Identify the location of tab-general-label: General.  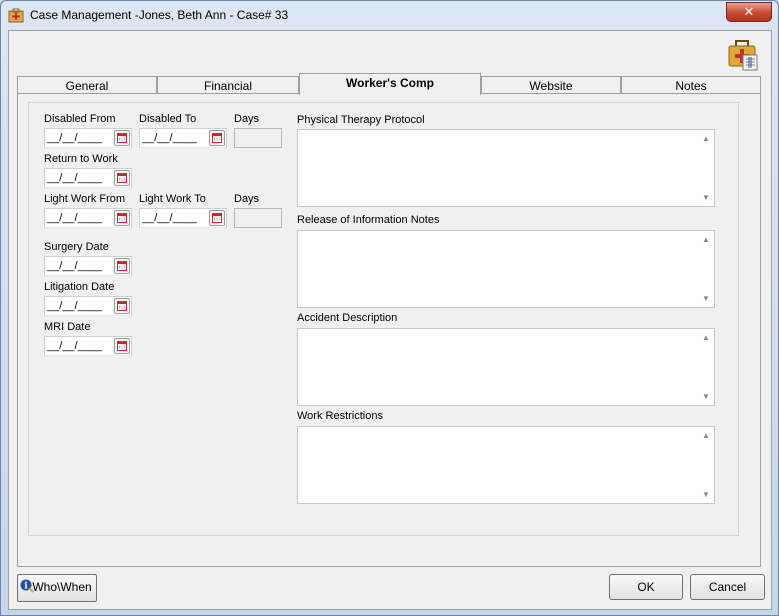
(87, 86).